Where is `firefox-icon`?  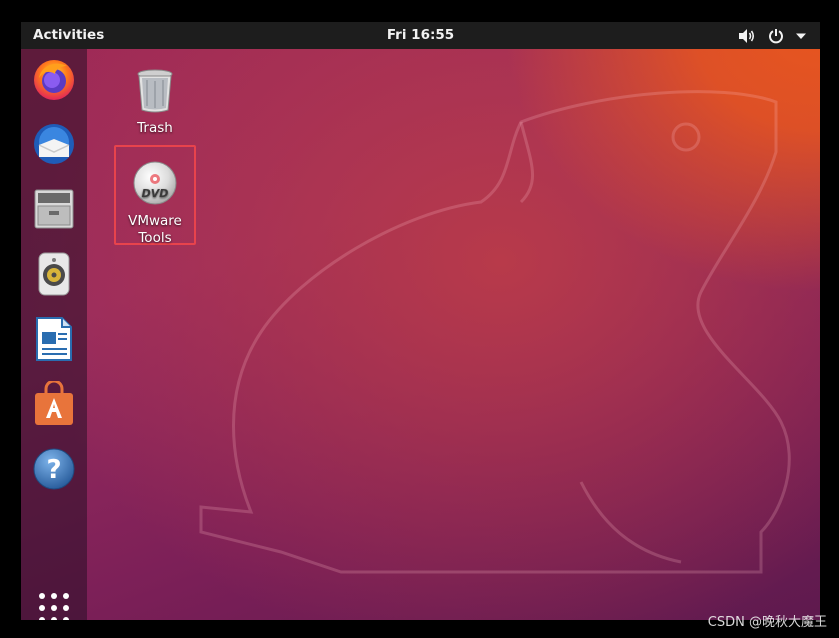 firefox-icon is located at coordinates (54, 80).